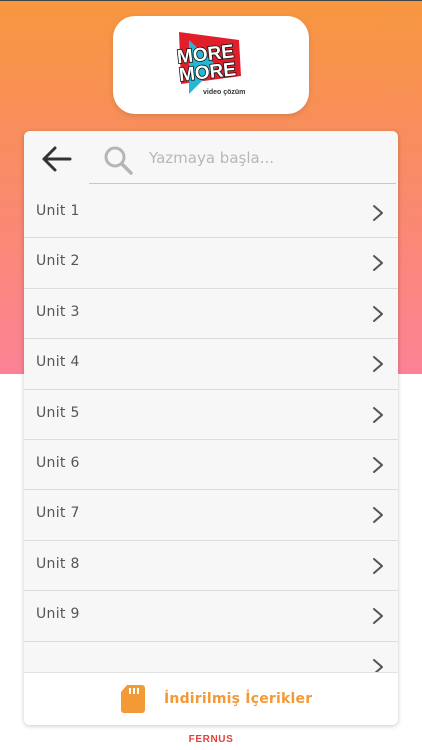 Image resolution: width=422 pixels, height=750 pixels. I want to click on more-and-more-logo: MORE MORE video çözüm, so click(210, 64).